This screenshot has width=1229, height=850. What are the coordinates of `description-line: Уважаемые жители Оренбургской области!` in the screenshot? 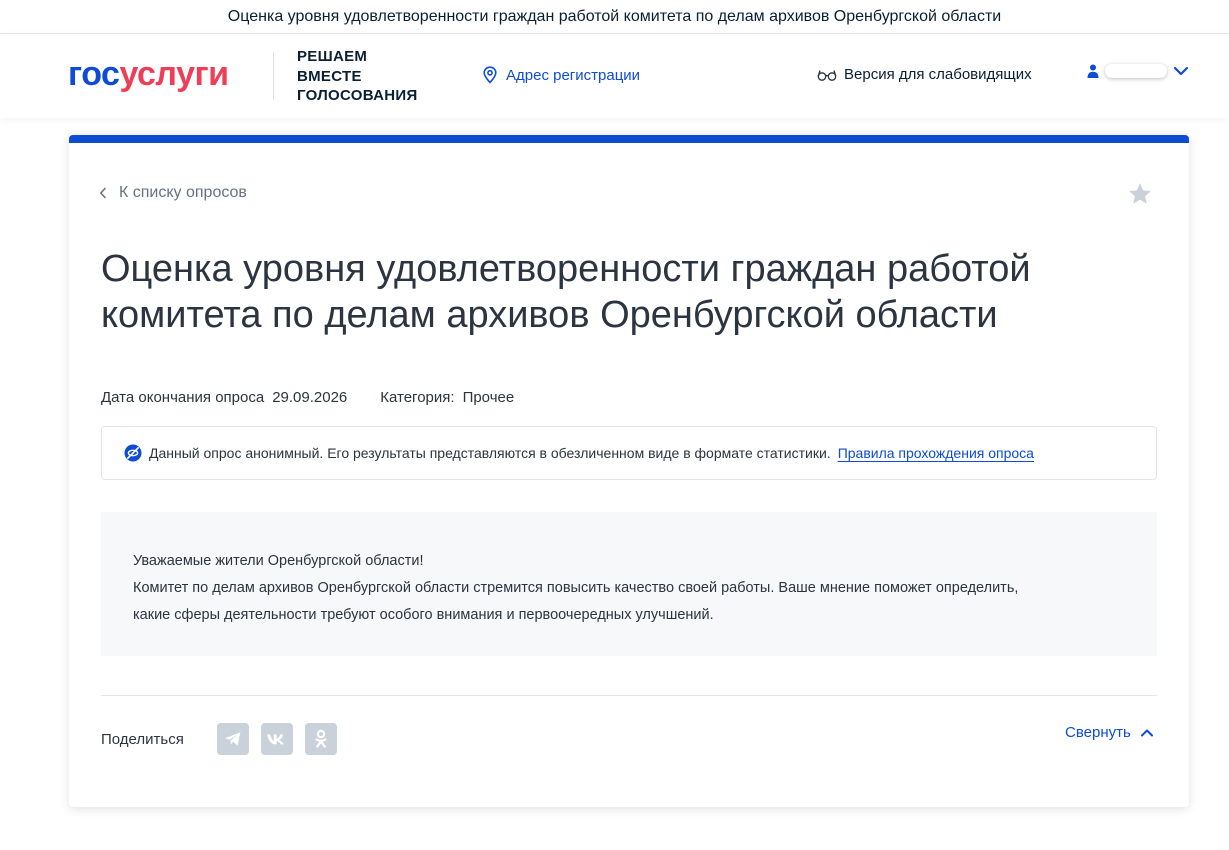 It's located at (278, 561).